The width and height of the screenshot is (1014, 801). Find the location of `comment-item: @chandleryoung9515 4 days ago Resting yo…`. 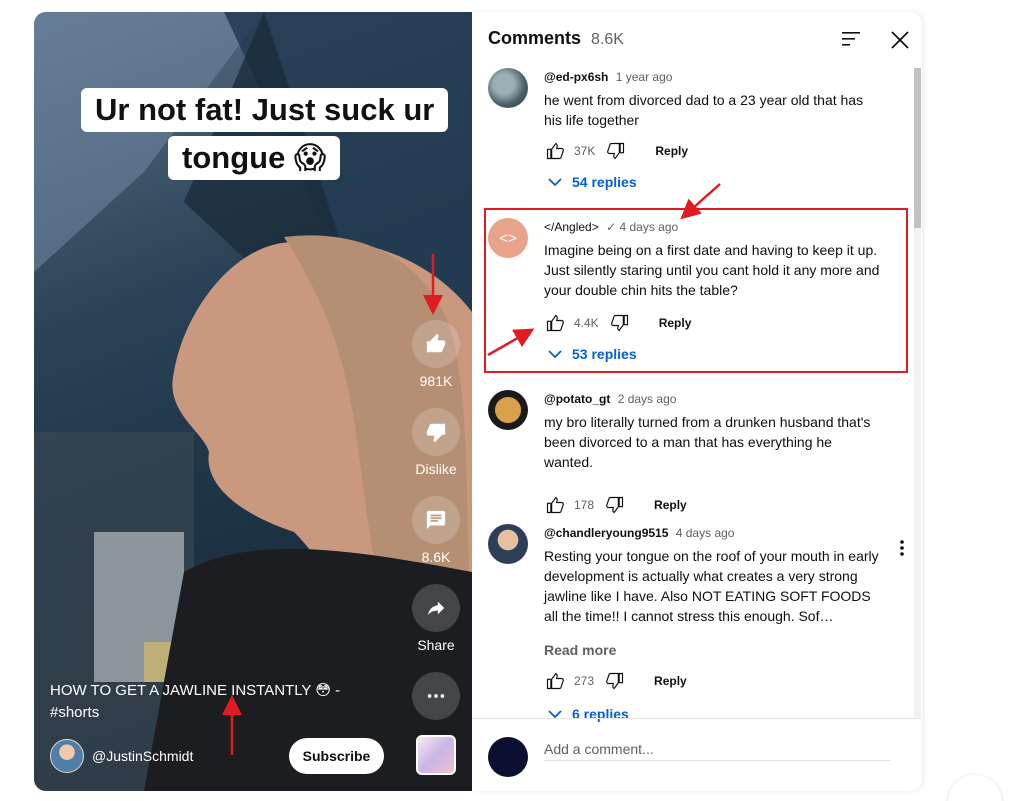

comment-item: @chandleryoung9515 4 days ago Resting yo… is located at coordinates (698, 623).